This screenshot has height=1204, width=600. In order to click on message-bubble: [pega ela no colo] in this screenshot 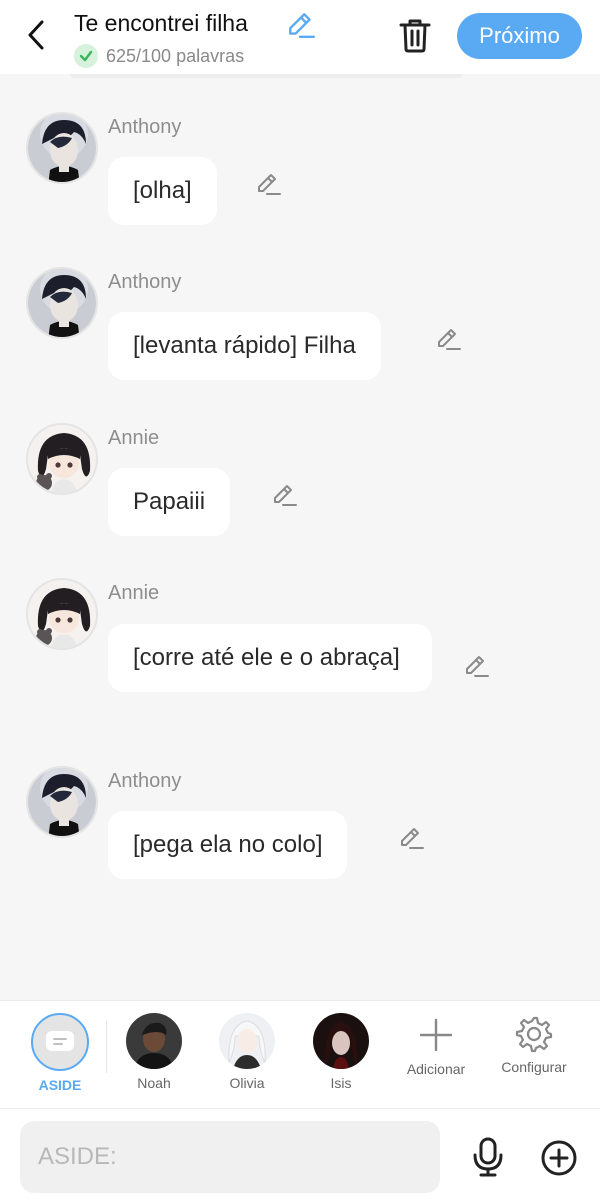, I will do `click(228, 845)`.